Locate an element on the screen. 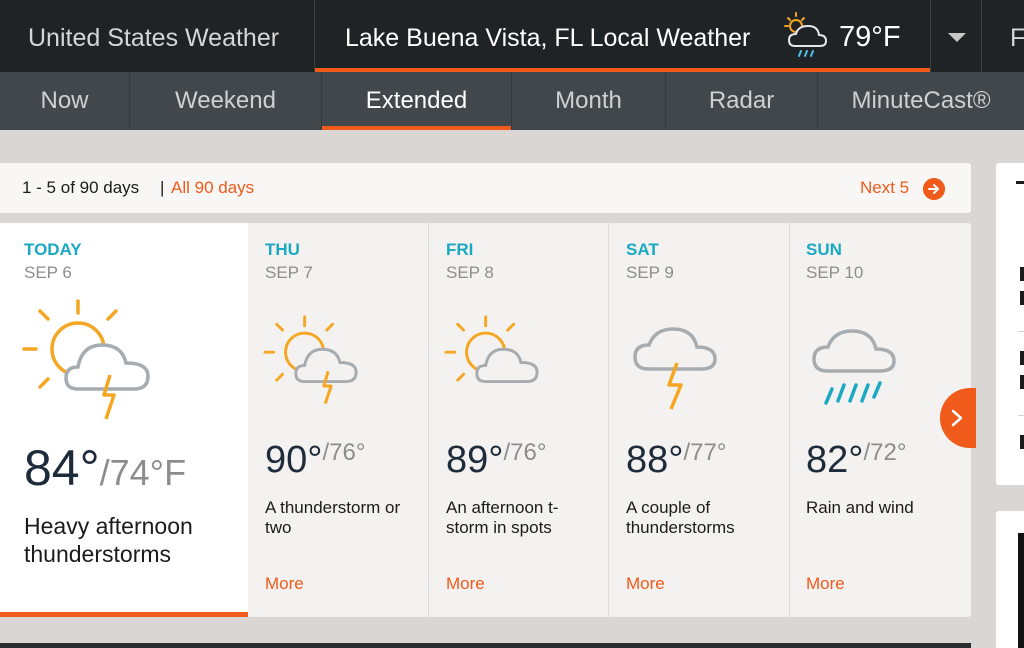 Image resolution: width=1024 pixels, height=648 pixels. high-temp-value: 82° is located at coordinates (835, 460).